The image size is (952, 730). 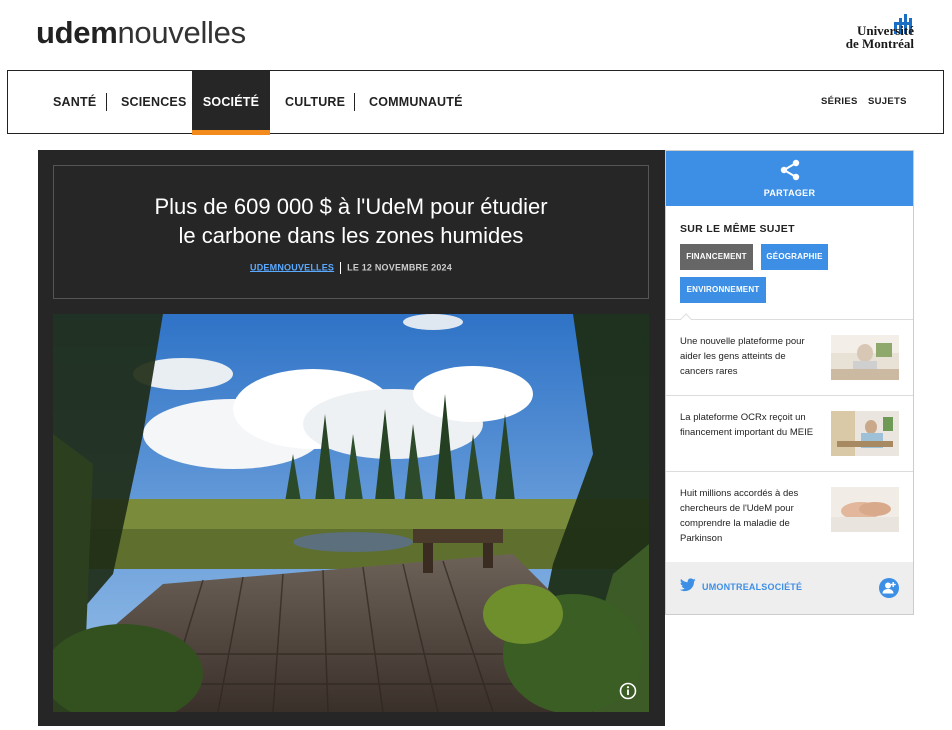 I want to click on follow-user-icon, so click(x=889, y=588).